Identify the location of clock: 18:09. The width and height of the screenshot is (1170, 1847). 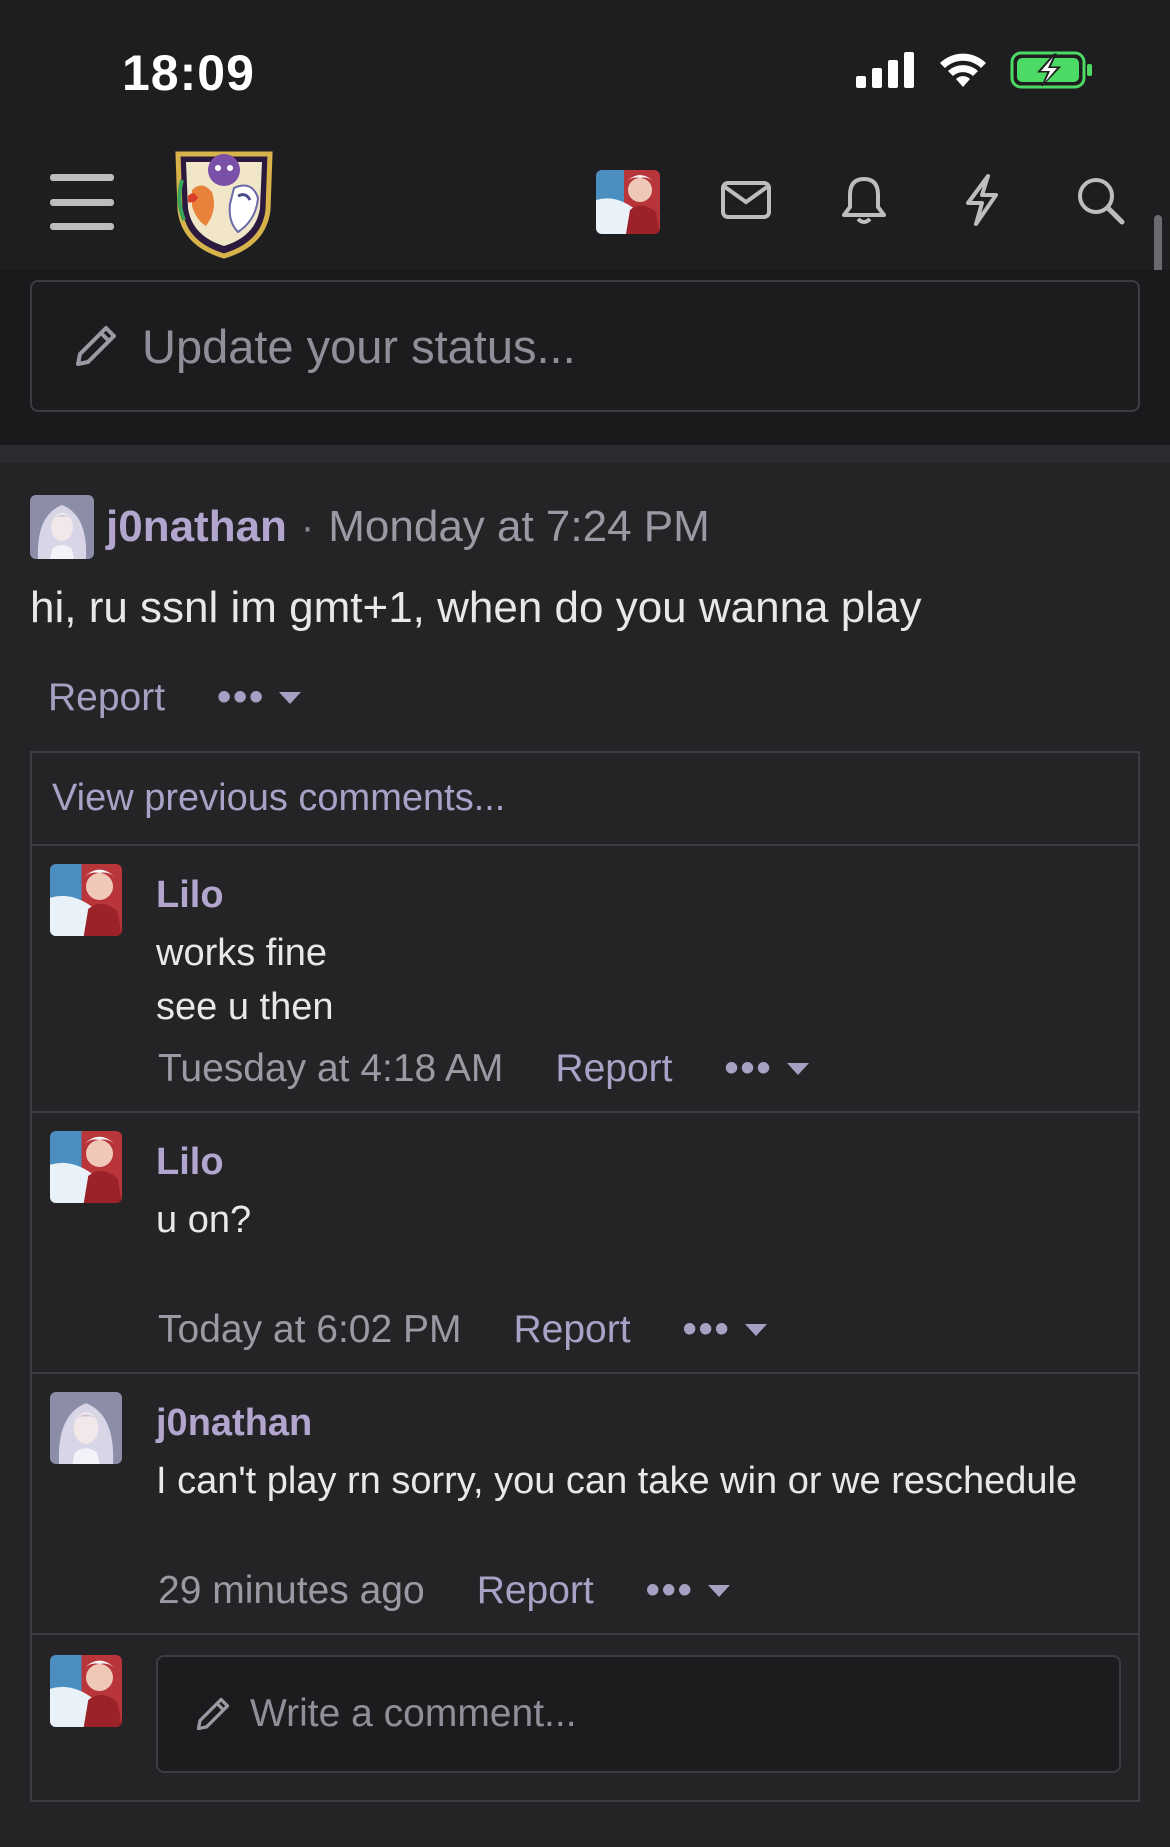
(188, 73).